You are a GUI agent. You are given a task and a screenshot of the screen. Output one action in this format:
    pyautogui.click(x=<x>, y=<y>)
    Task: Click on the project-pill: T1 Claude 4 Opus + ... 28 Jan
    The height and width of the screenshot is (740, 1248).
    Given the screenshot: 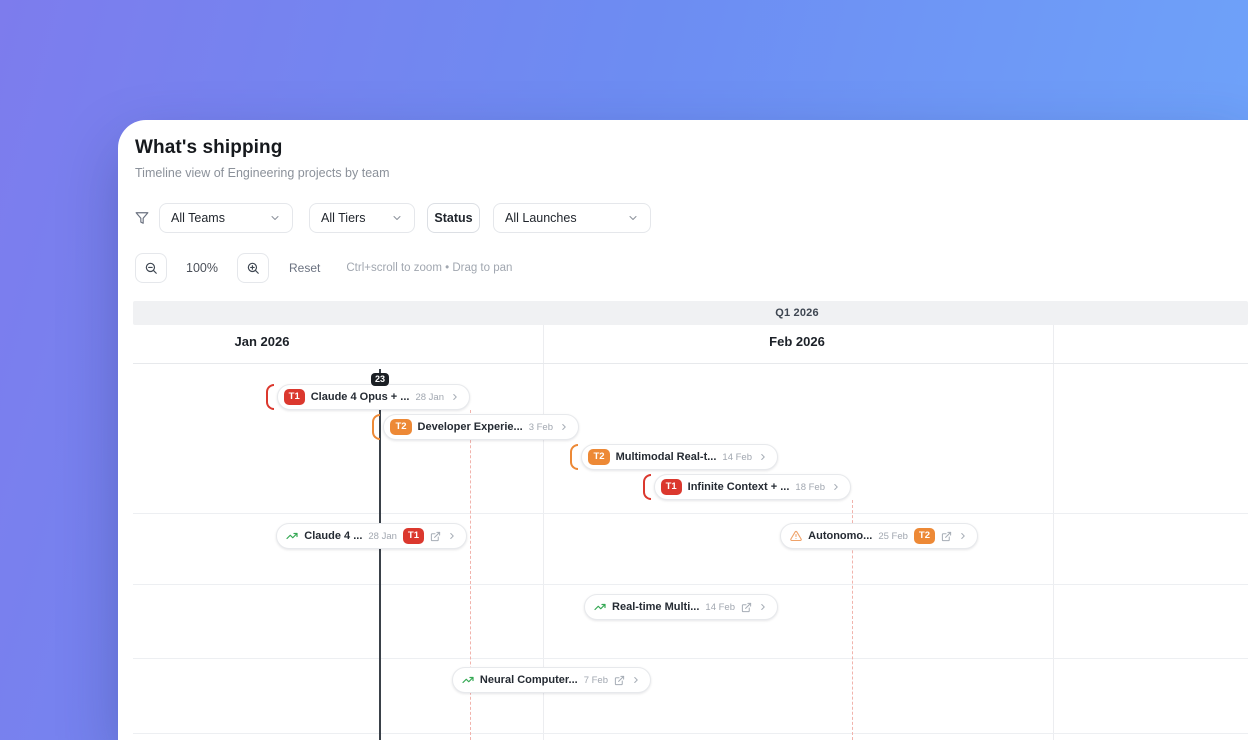 What is the action you would take?
    pyautogui.click(x=373, y=397)
    